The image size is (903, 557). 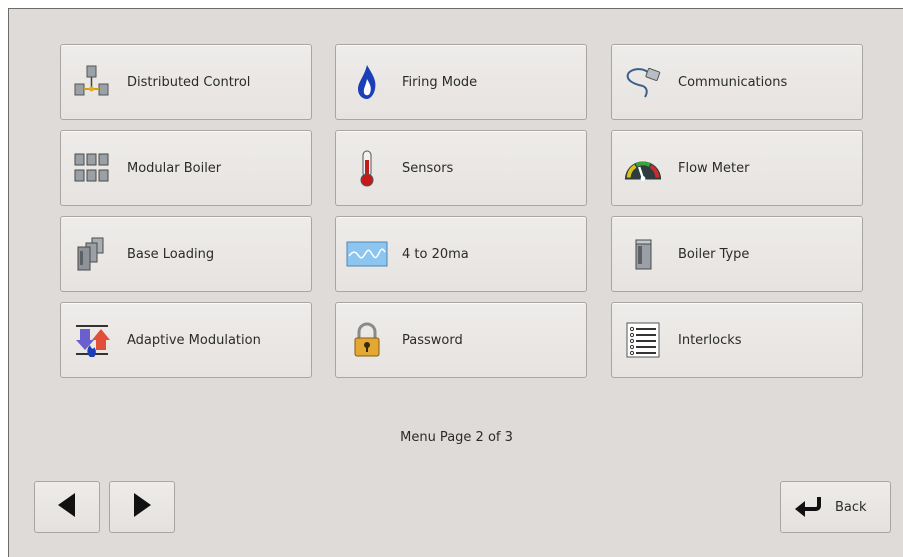 What do you see at coordinates (367, 82) in the screenshot?
I see `flame-icon` at bounding box center [367, 82].